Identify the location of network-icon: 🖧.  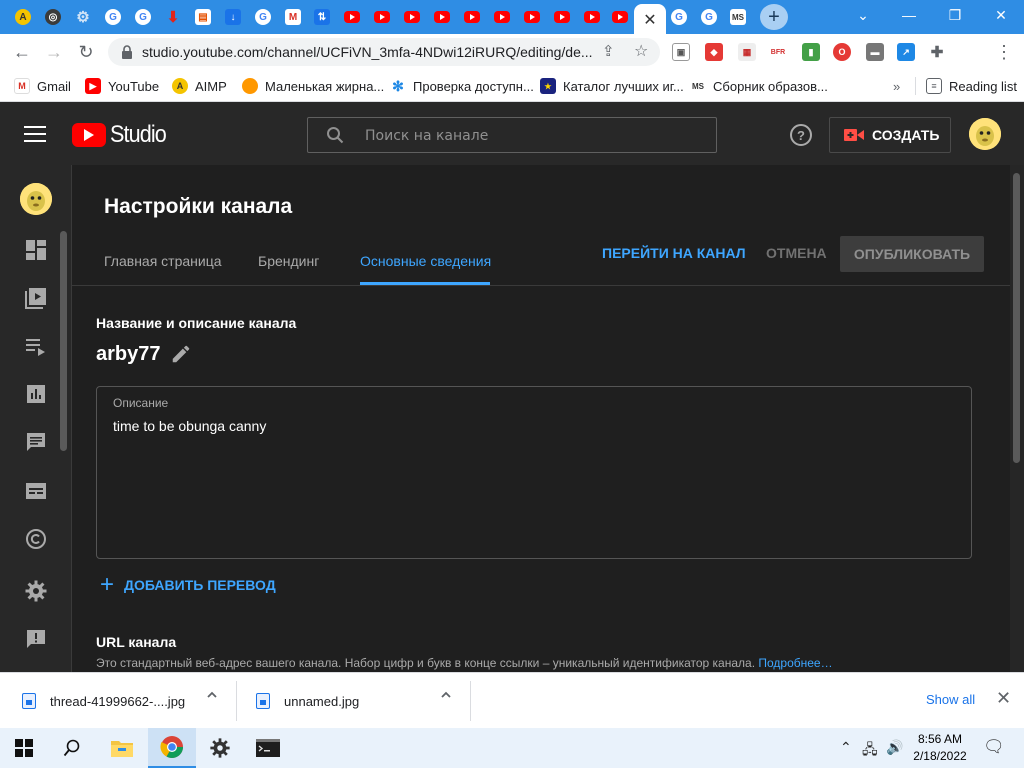
(870, 751).